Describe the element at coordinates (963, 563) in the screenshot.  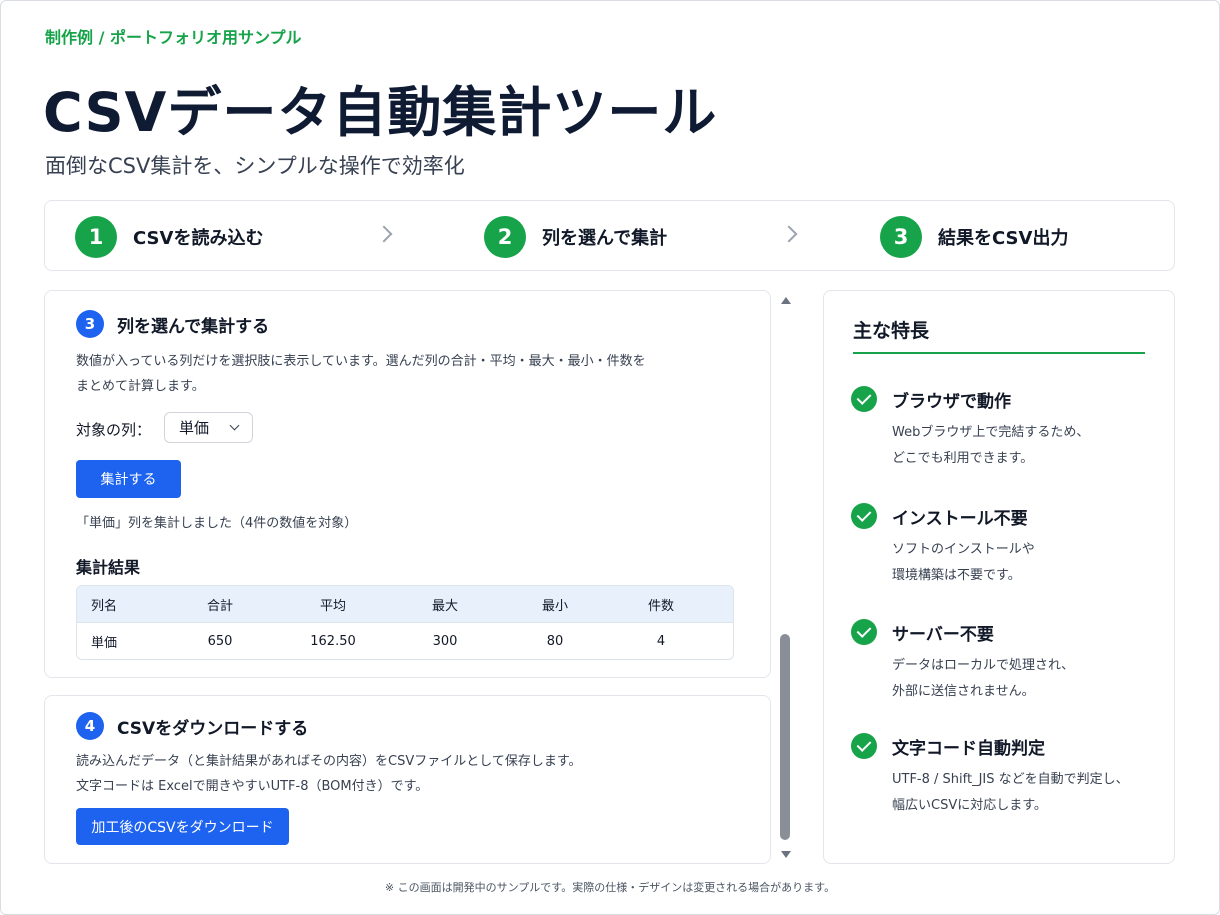
I see `feature-description: ソフトのインストールや 環境構築は不要です。` at that location.